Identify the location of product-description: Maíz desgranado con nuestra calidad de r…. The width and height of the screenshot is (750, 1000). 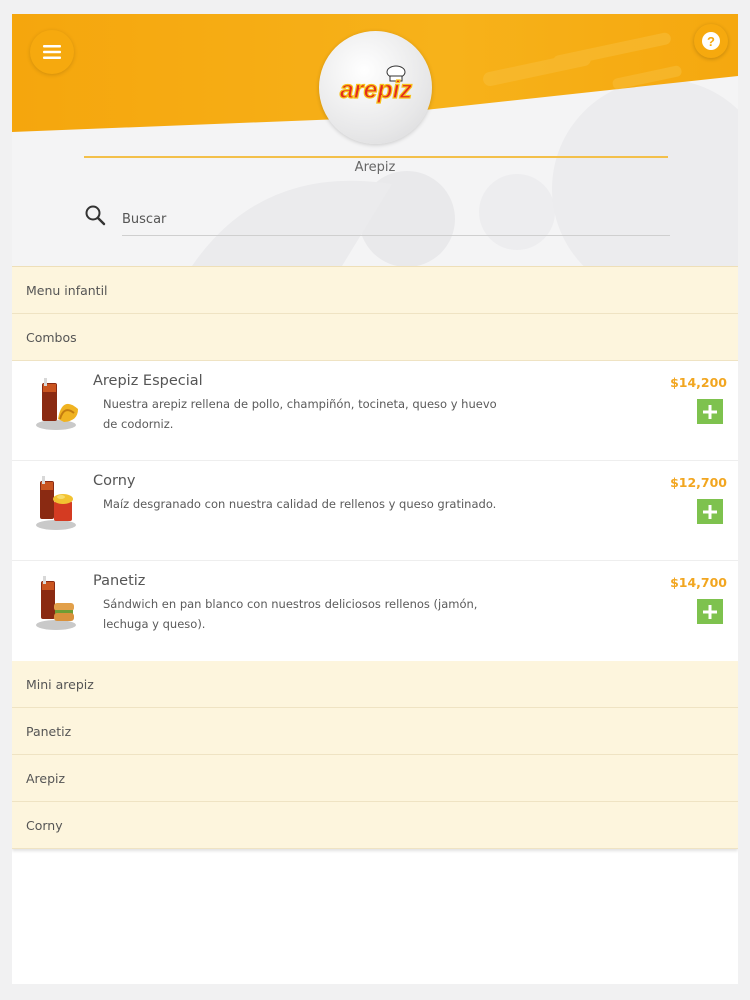
(300, 504).